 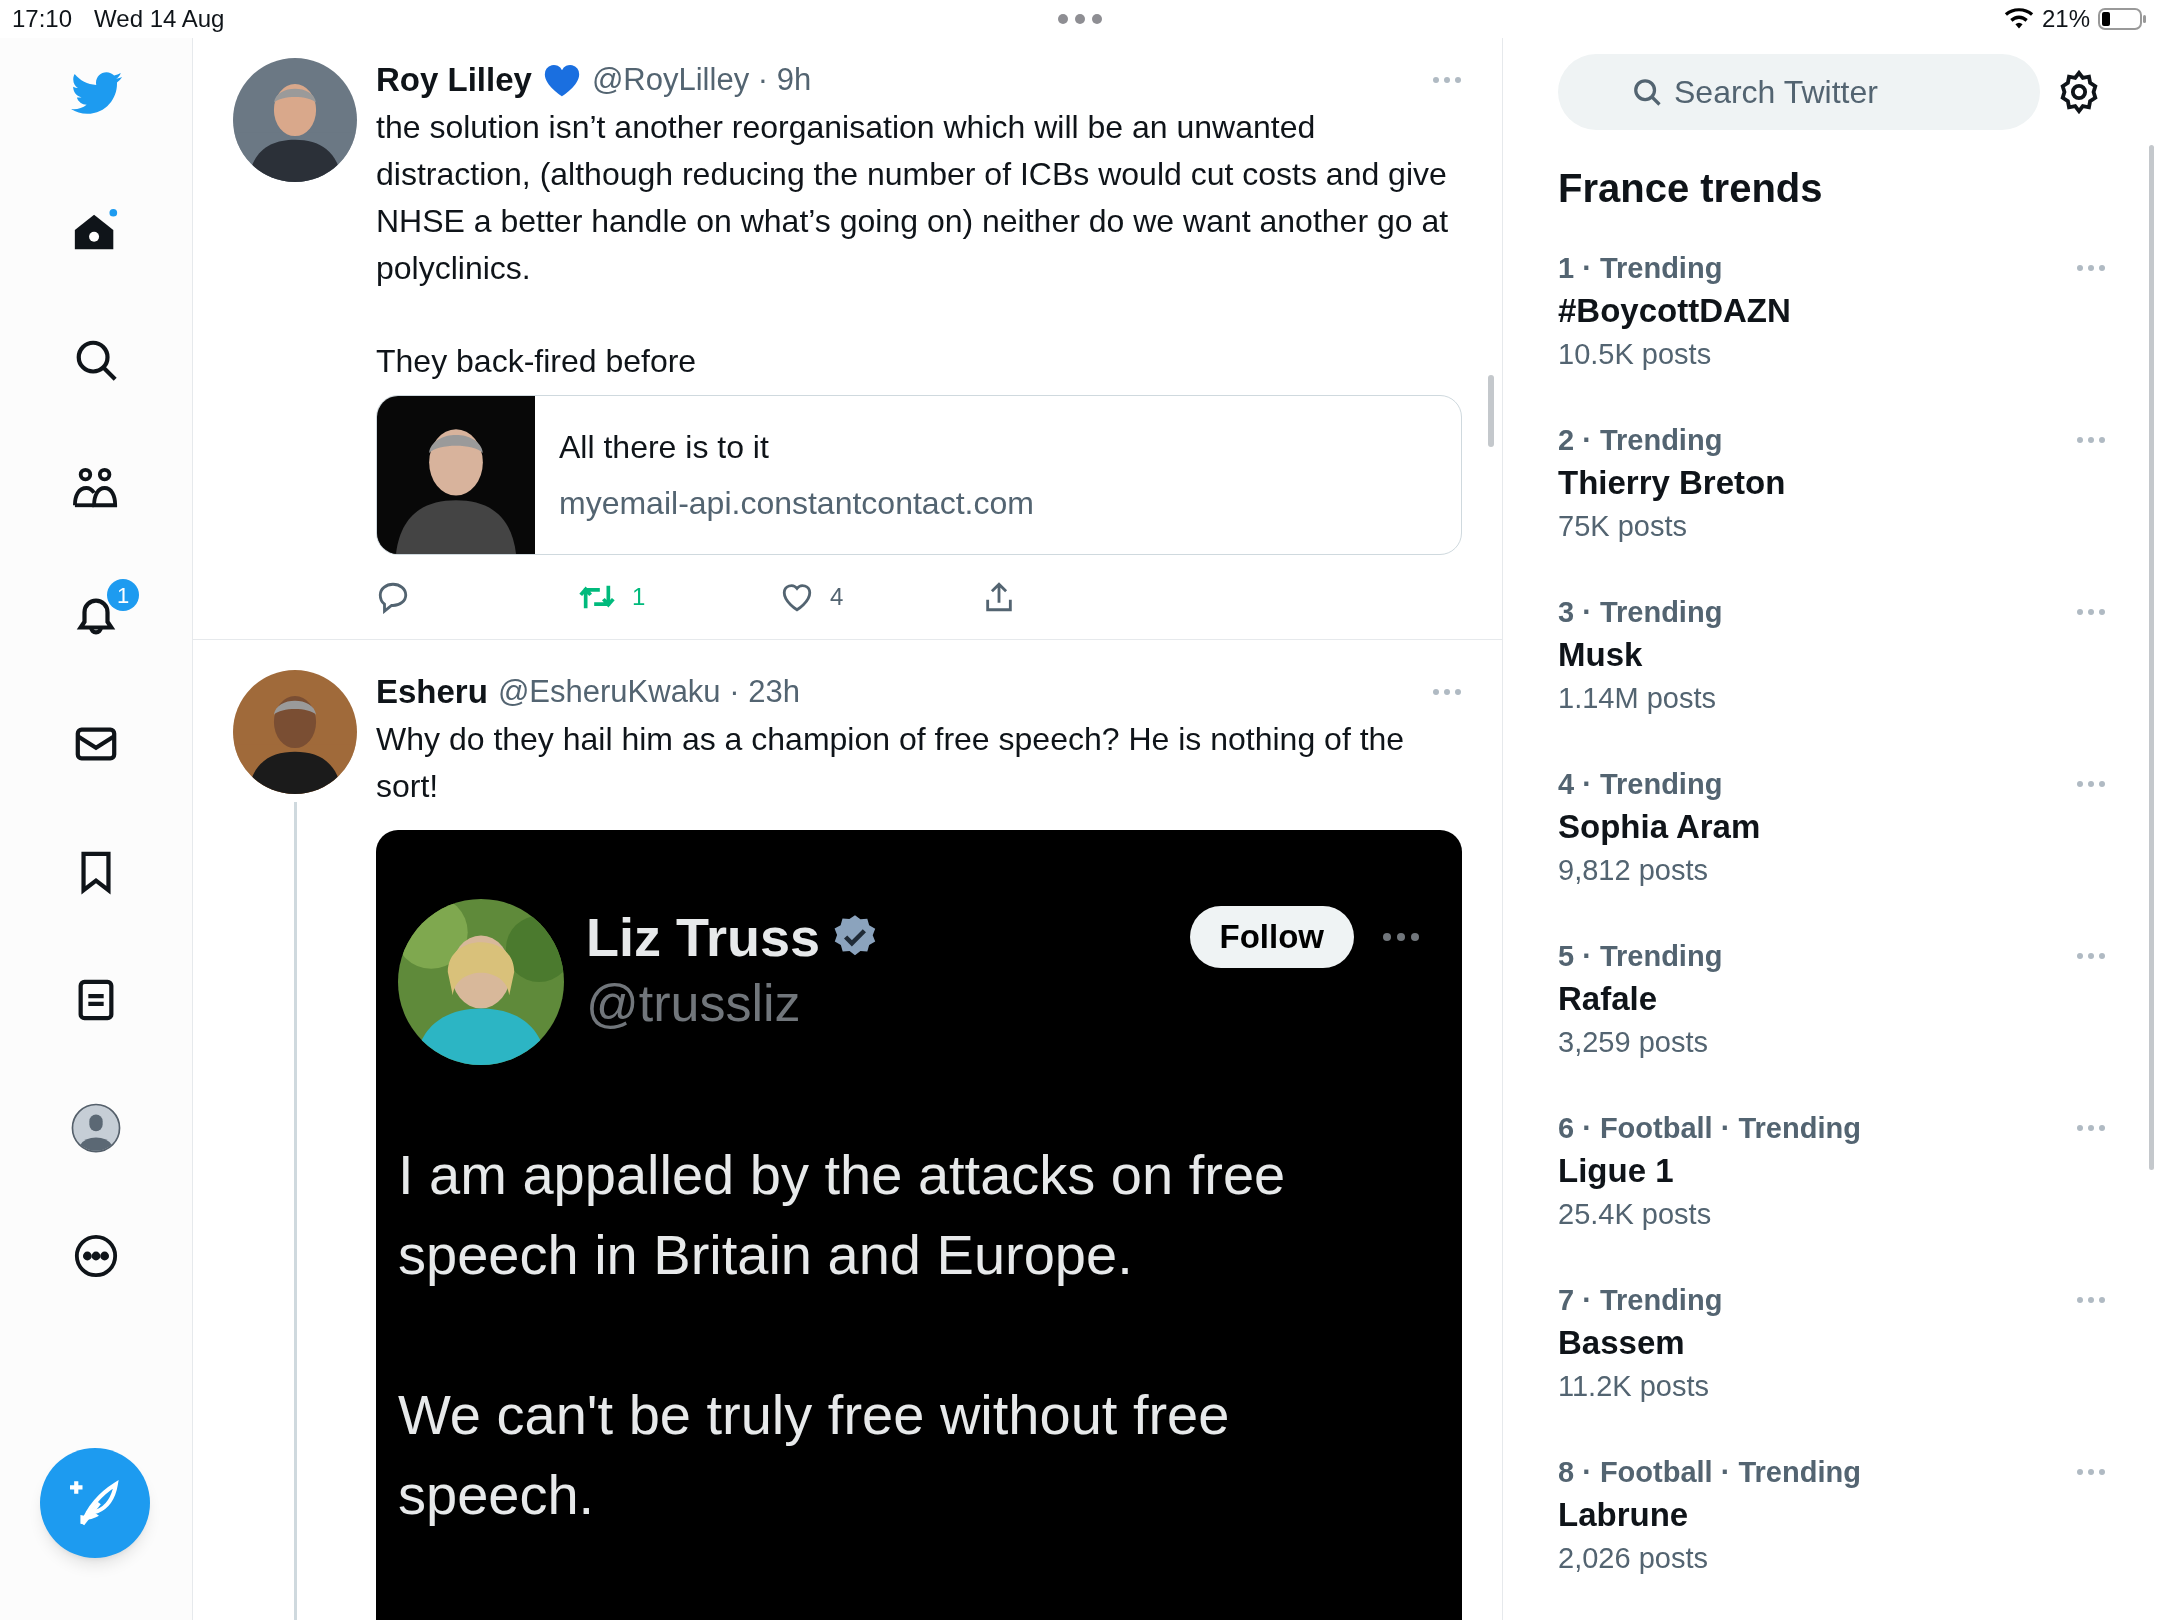 I want to click on multitasking-dots-icon, so click(x=1080, y=19).